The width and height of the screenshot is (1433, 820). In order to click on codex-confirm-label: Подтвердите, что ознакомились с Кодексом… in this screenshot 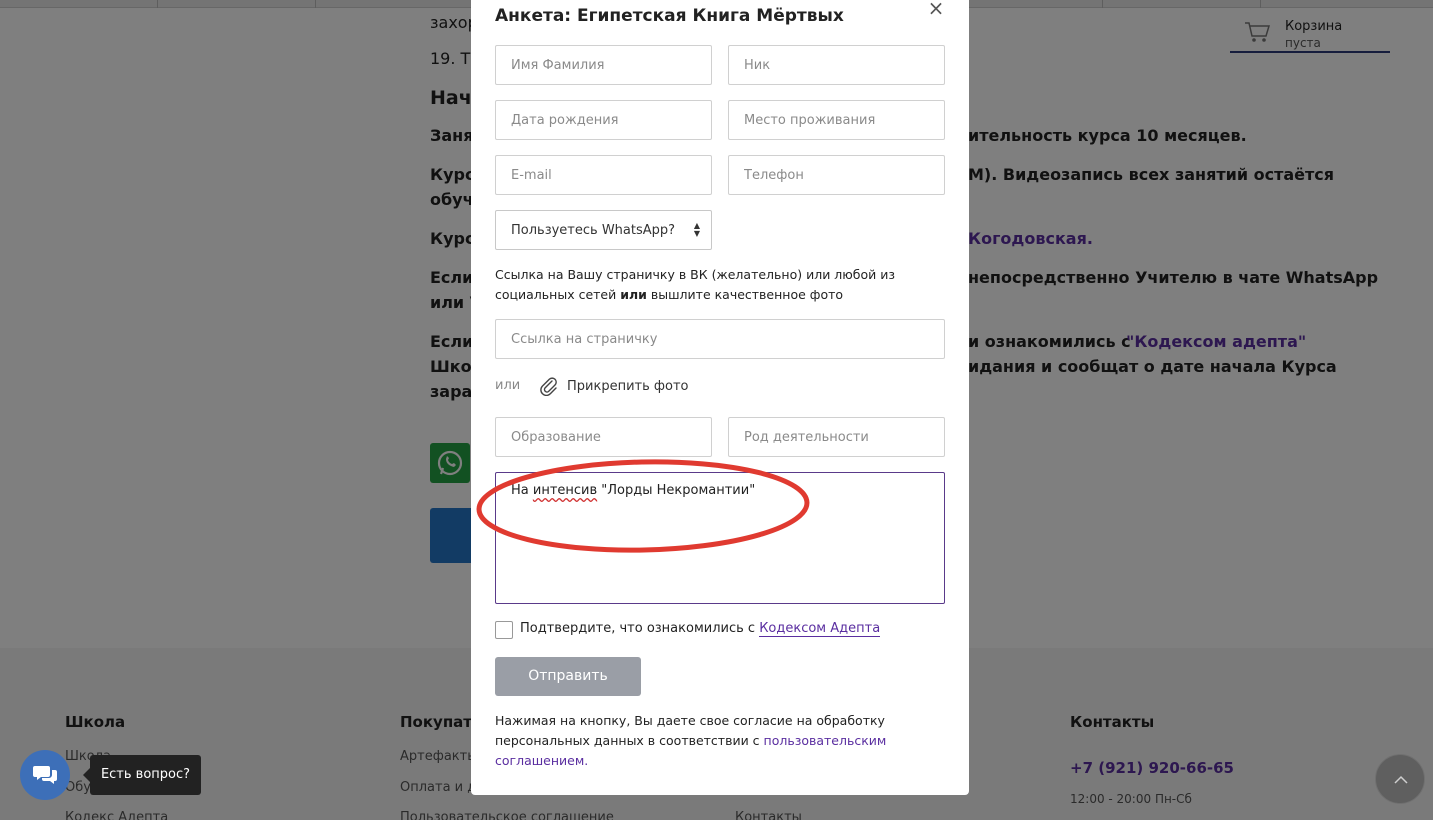, I will do `click(700, 629)`.